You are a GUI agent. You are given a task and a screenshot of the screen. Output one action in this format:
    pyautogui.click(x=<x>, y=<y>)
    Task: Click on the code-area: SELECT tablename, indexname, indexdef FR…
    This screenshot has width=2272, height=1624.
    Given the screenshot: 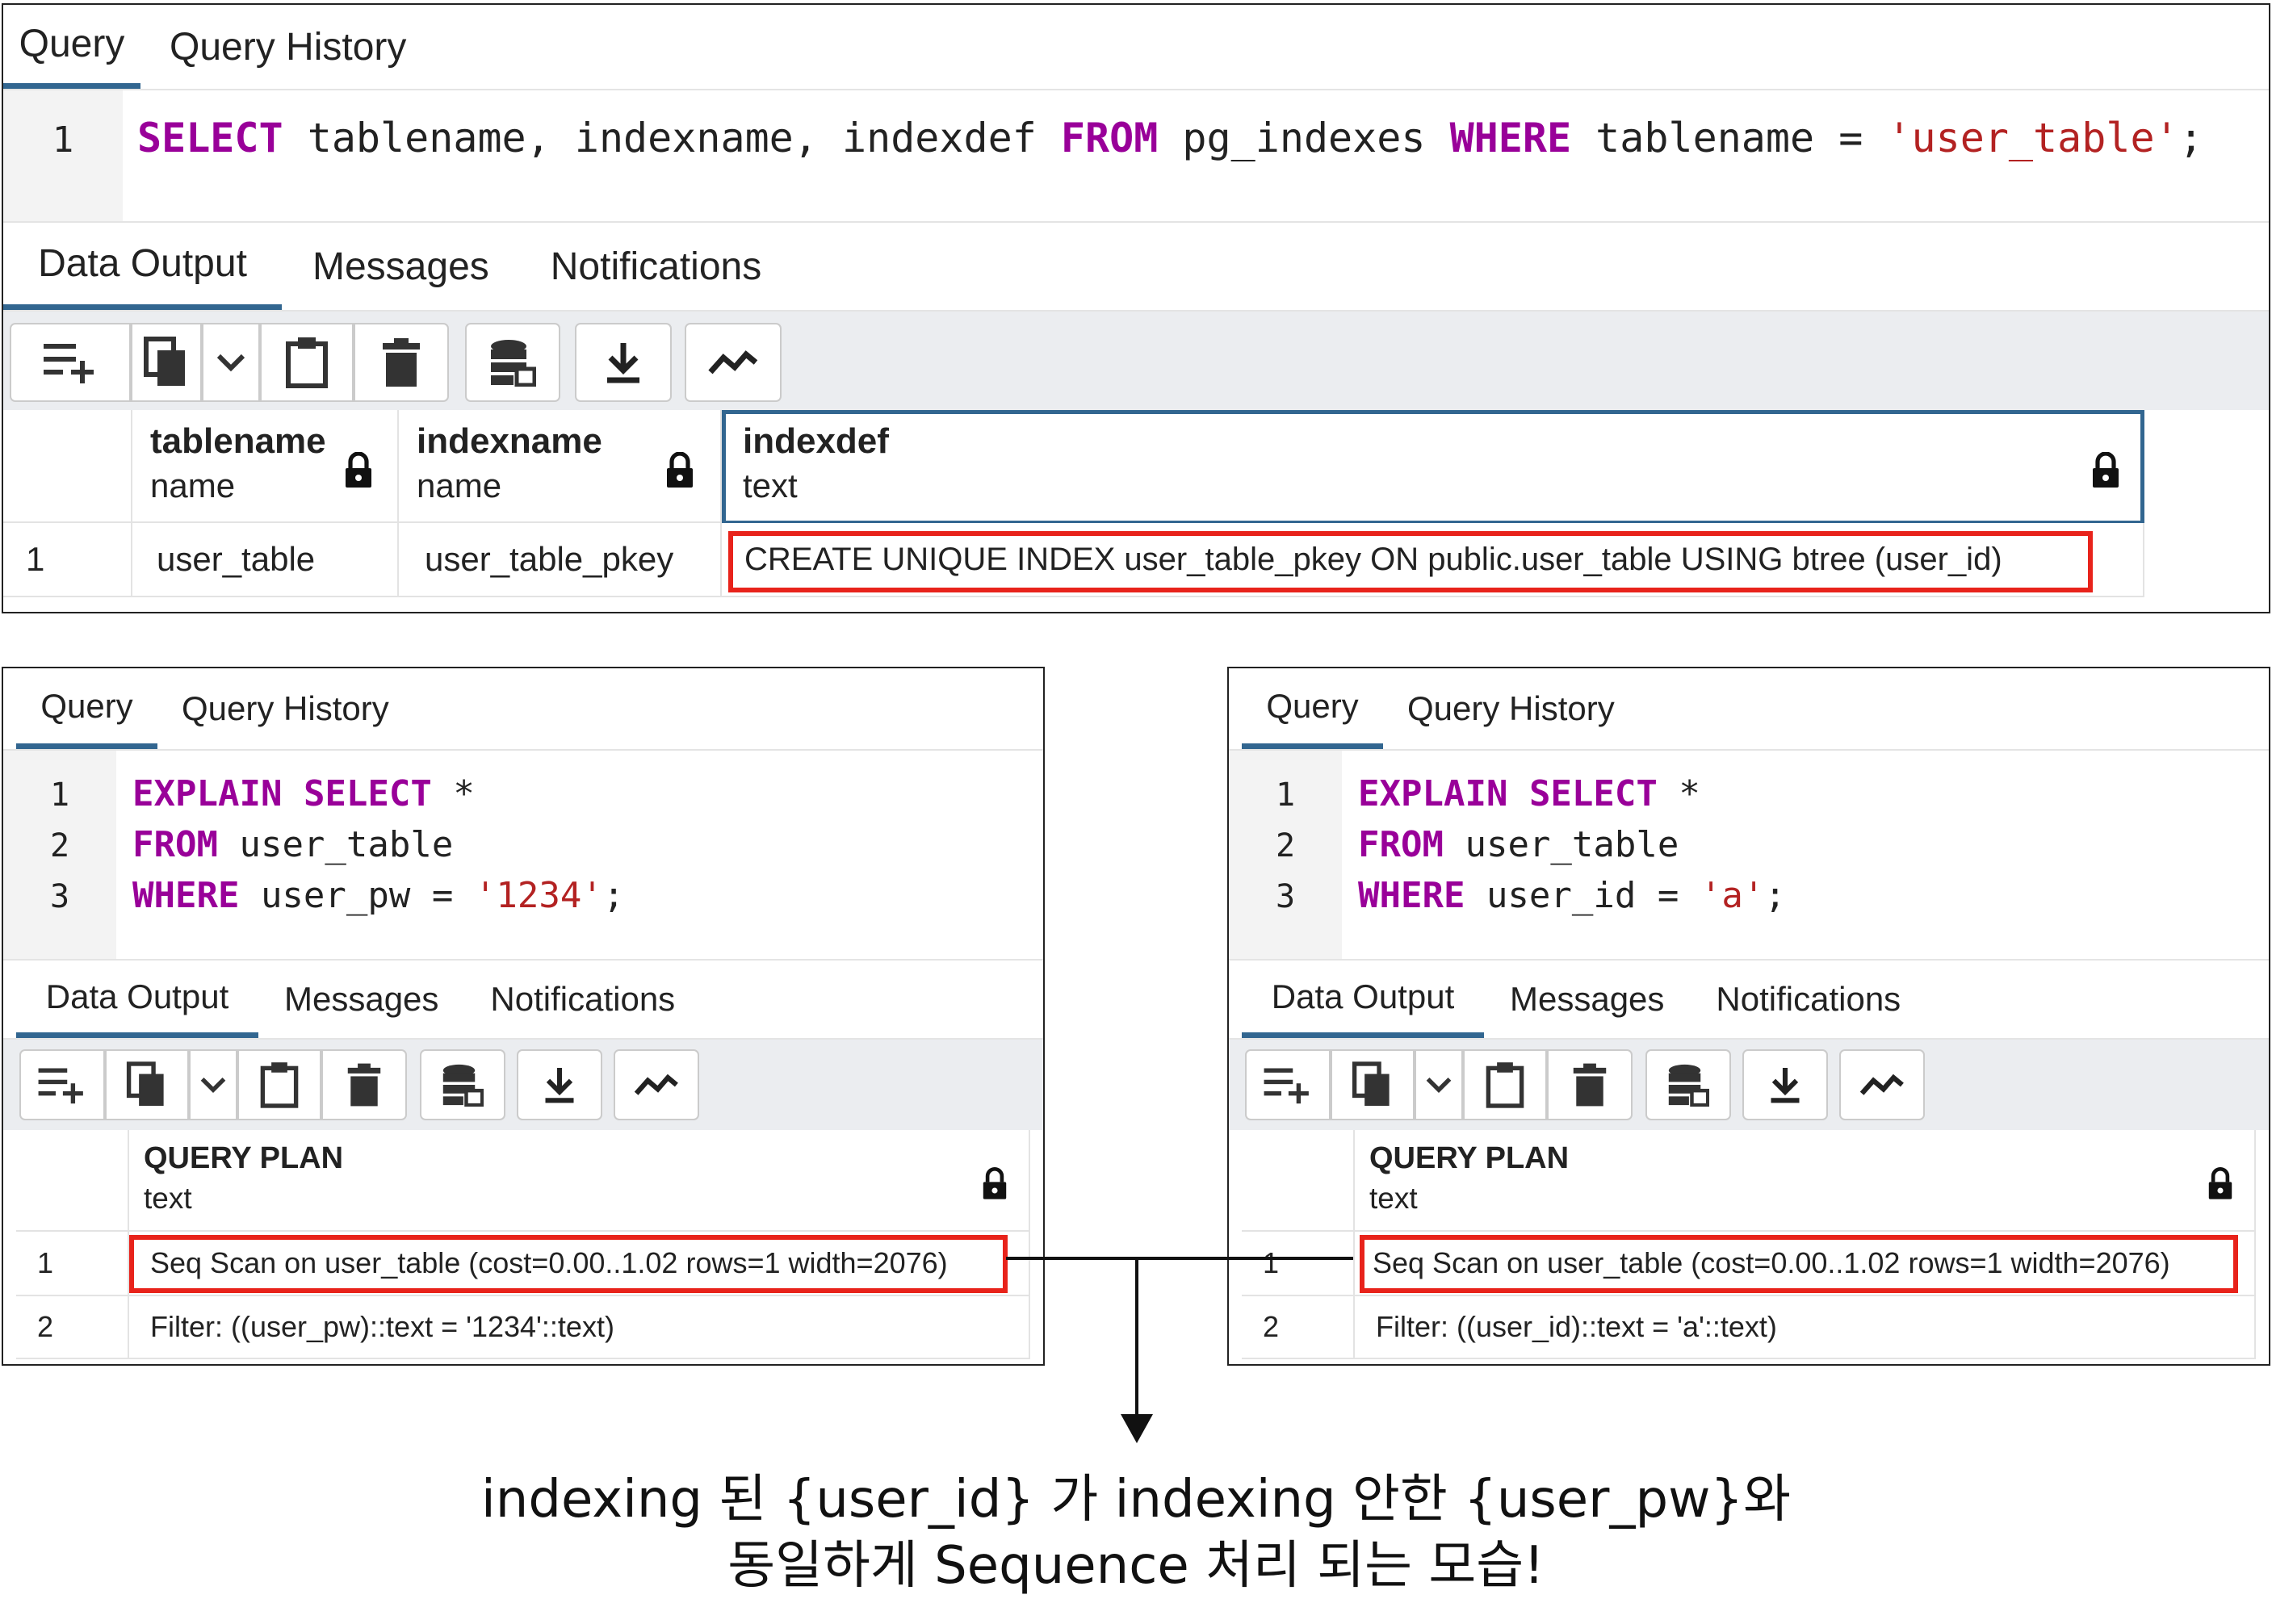 What is the action you would take?
    pyautogui.click(x=1170, y=138)
    